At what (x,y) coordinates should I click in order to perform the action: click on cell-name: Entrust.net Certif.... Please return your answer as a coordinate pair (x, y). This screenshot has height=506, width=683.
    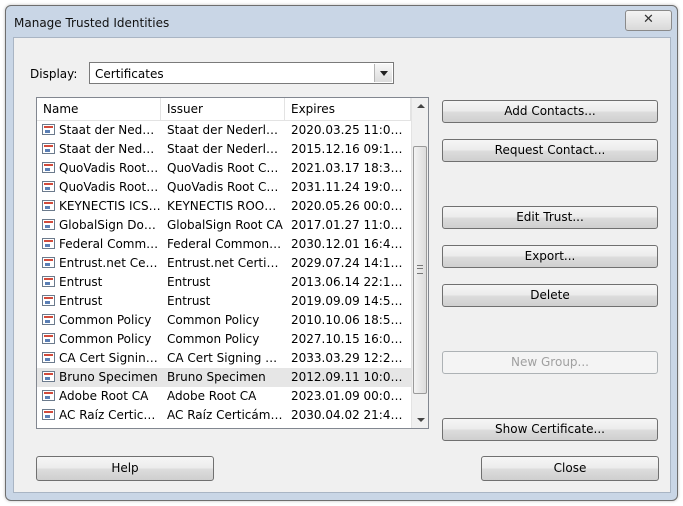
    Looking at the image, I should click on (110, 263).